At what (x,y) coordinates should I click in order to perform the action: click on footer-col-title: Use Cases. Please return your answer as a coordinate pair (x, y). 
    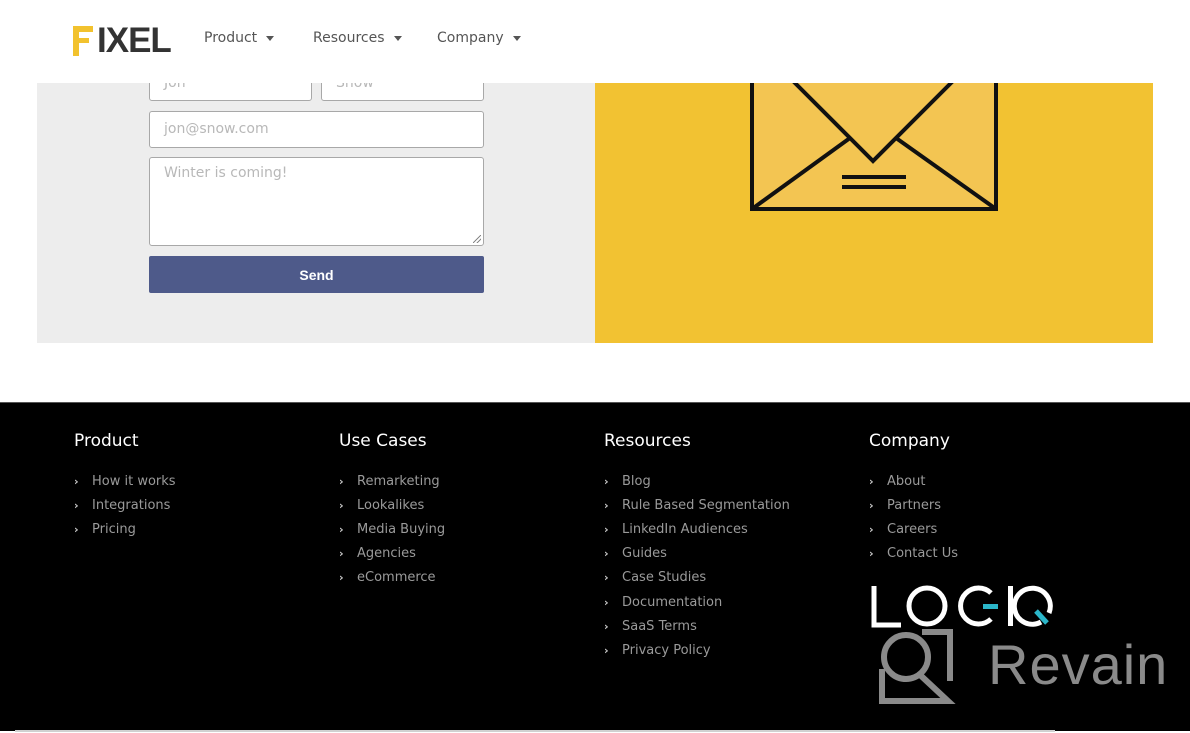
    Looking at the image, I should click on (383, 441).